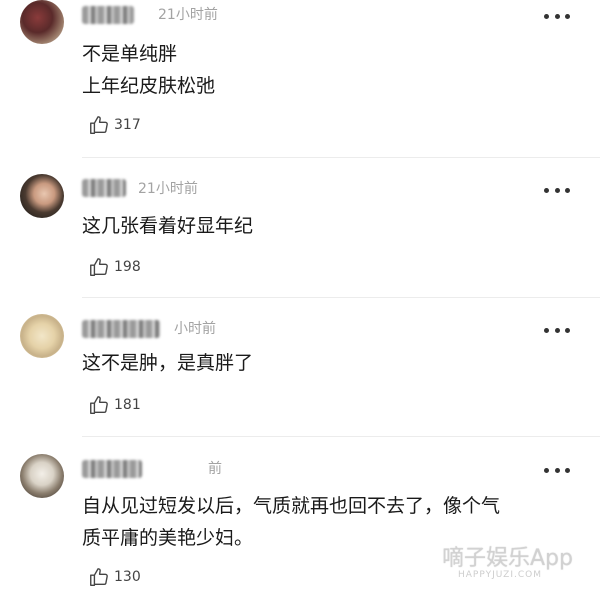 This screenshot has width=600, height=602. Describe the element at coordinates (332, 226) in the screenshot. I see `comment-text: 这几张看着好显年纪` at that location.